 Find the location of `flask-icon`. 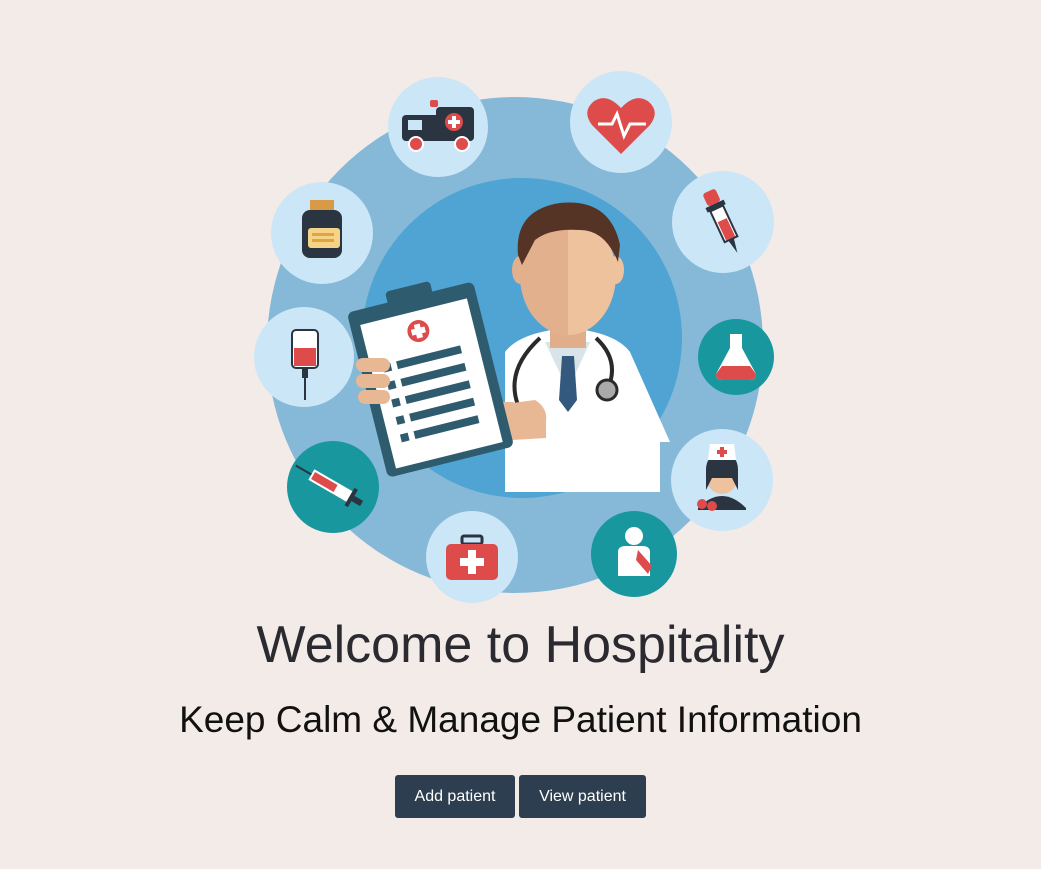

flask-icon is located at coordinates (736, 357).